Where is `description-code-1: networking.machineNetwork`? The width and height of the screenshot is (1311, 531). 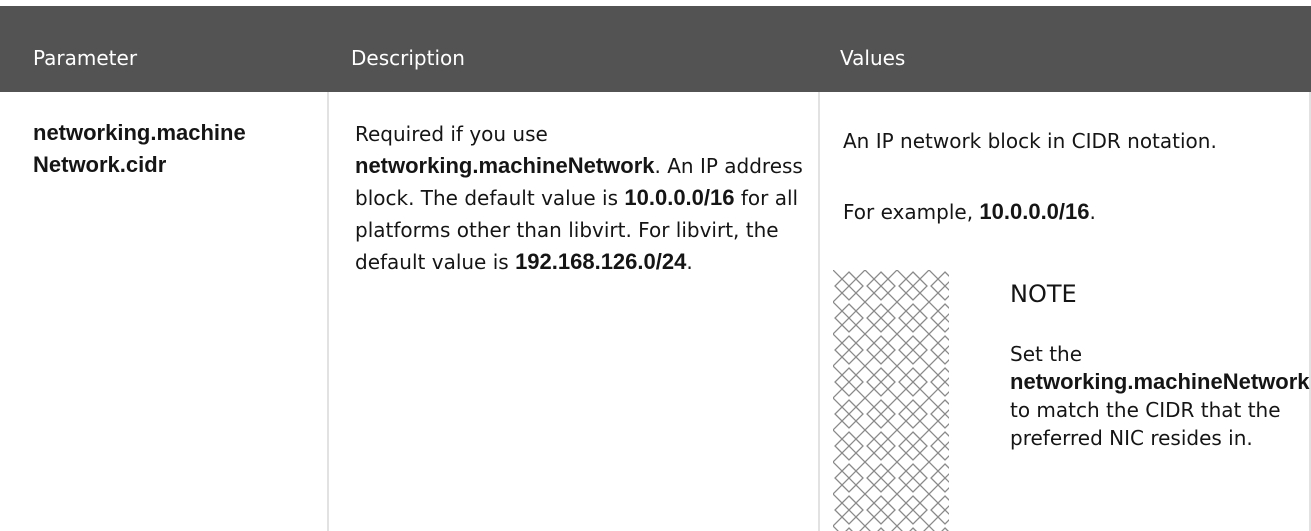
description-code-1: networking.machineNetwork is located at coordinates (505, 165).